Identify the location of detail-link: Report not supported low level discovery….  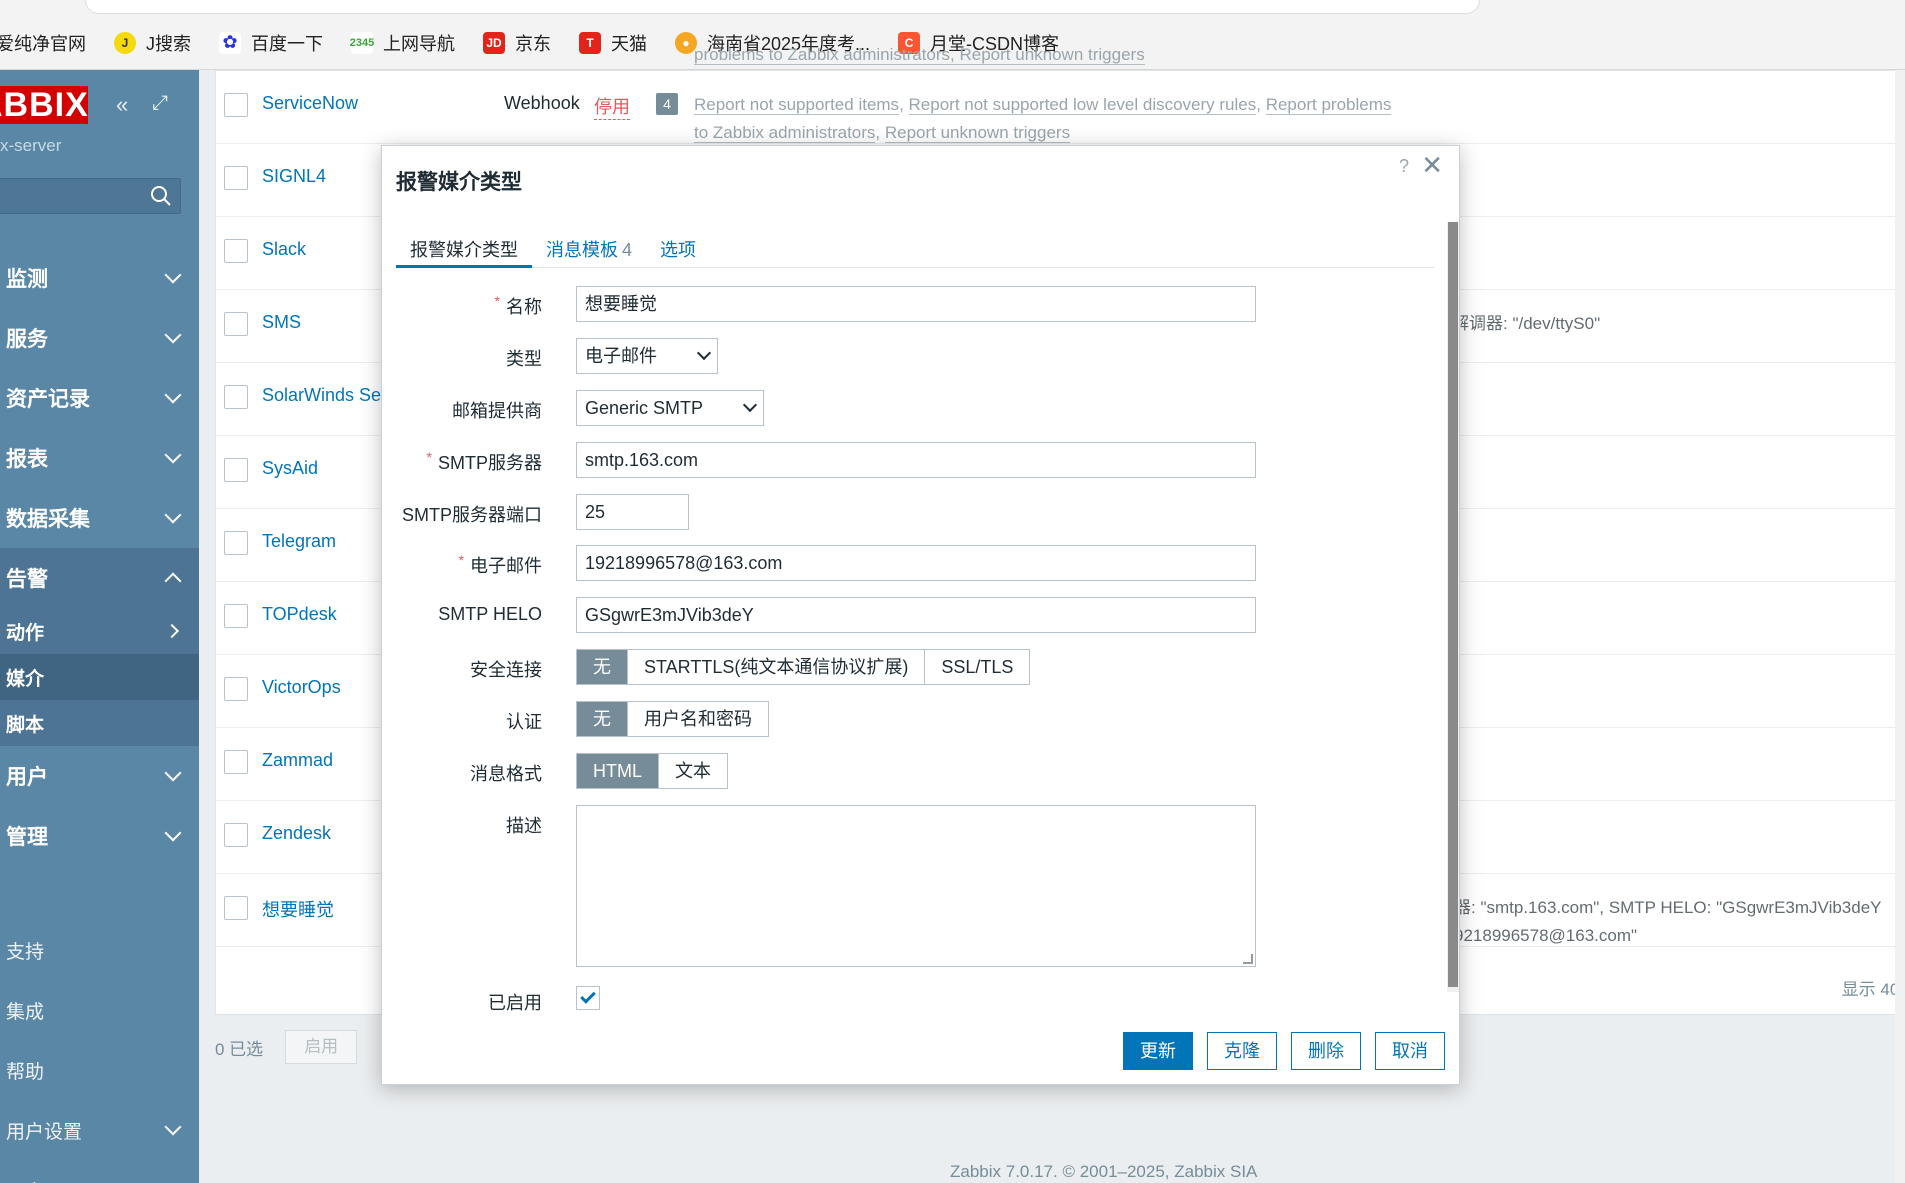
(1082, 105).